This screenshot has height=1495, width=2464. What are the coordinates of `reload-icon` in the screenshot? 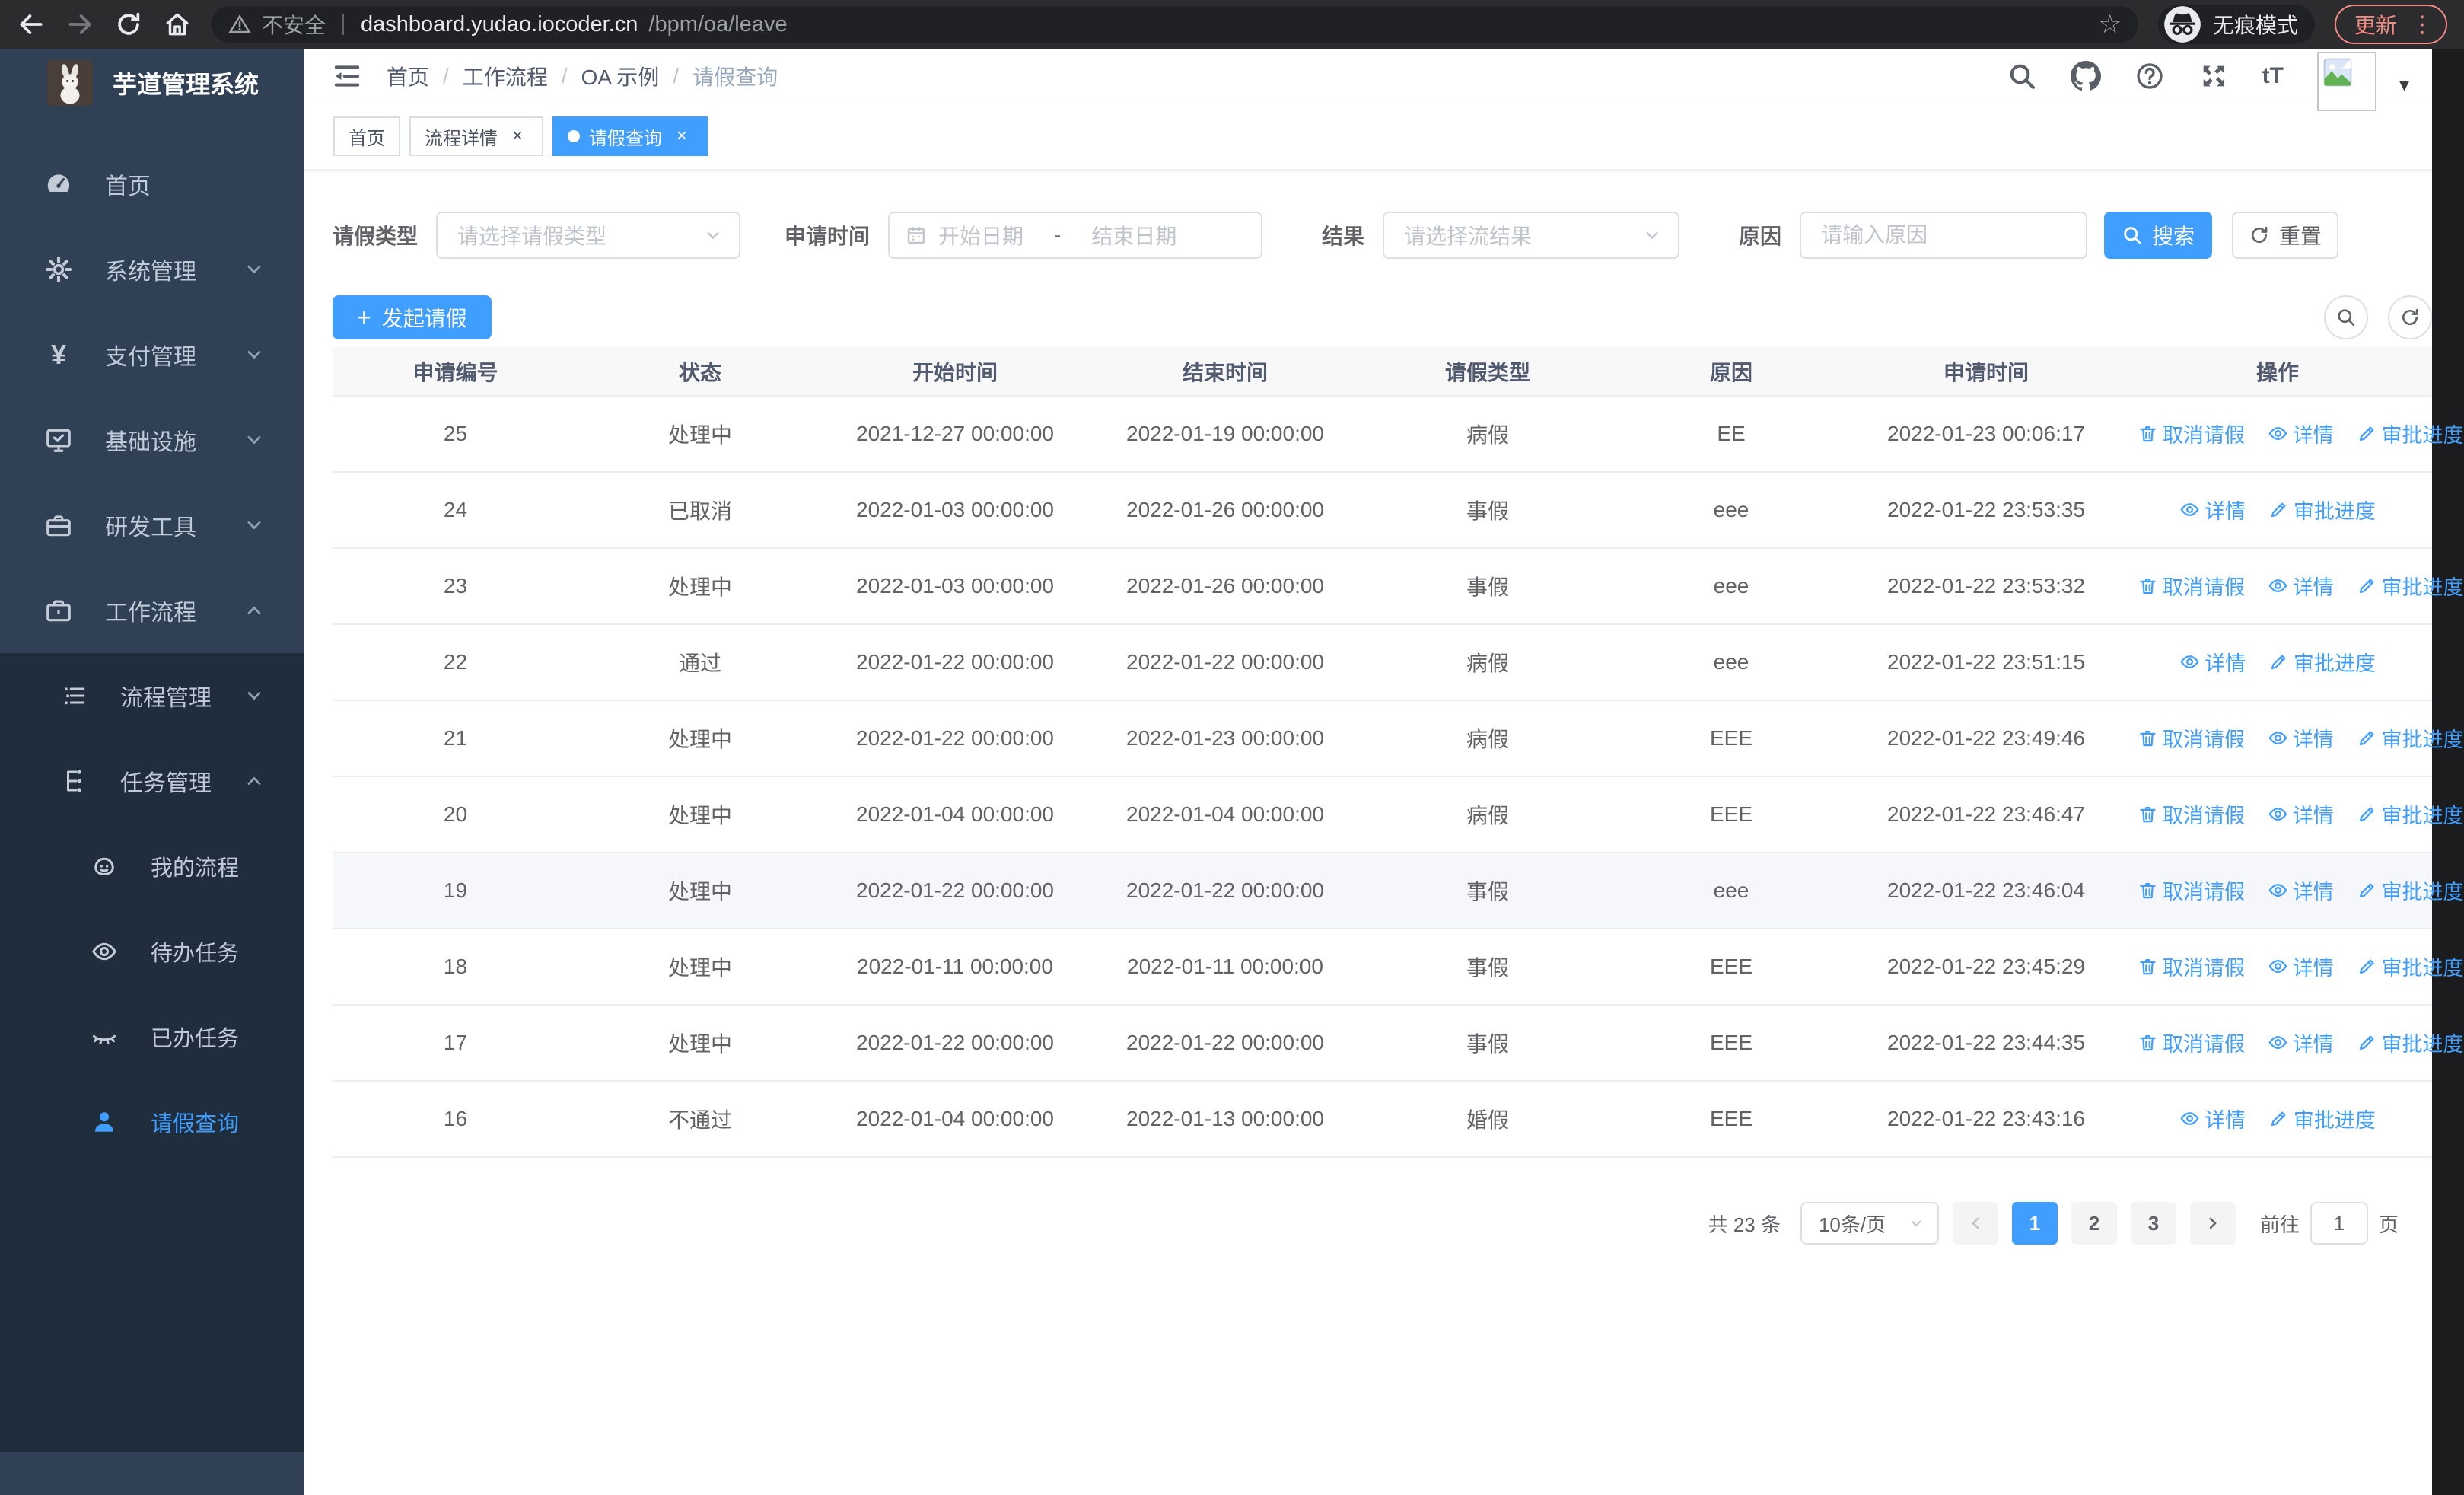 It's located at (128, 25).